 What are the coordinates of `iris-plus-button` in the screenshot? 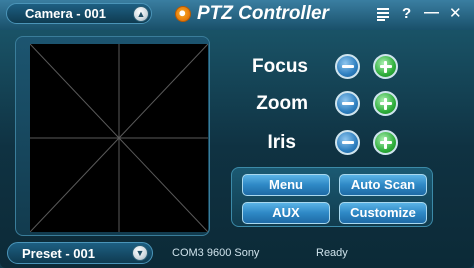 It's located at (385, 142).